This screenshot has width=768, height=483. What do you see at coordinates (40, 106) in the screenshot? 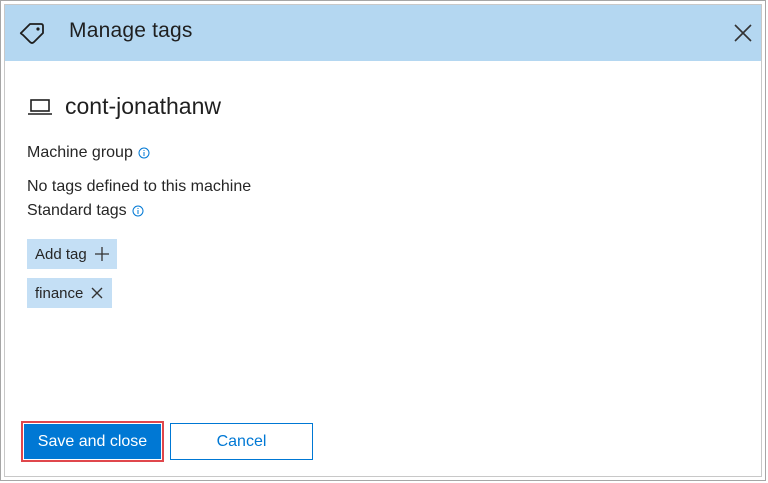
I see `laptop-icon` at bounding box center [40, 106].